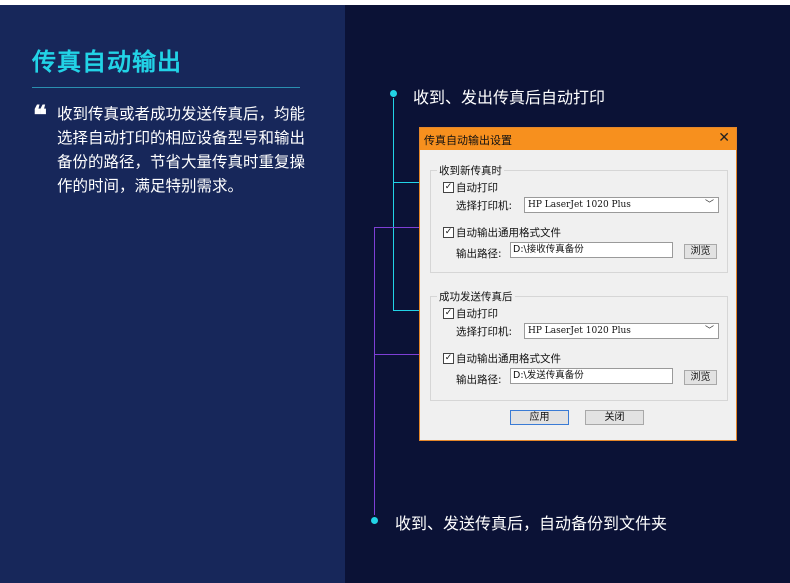 This screenshot has width=790, height=583. I want to click on title-divider, so click(166, 87).